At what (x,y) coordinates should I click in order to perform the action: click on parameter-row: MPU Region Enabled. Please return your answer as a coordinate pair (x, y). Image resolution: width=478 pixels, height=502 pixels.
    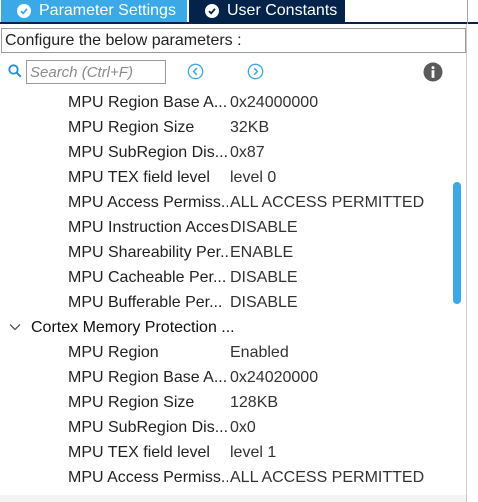
    Looking at the image, I should click on (225, 352).